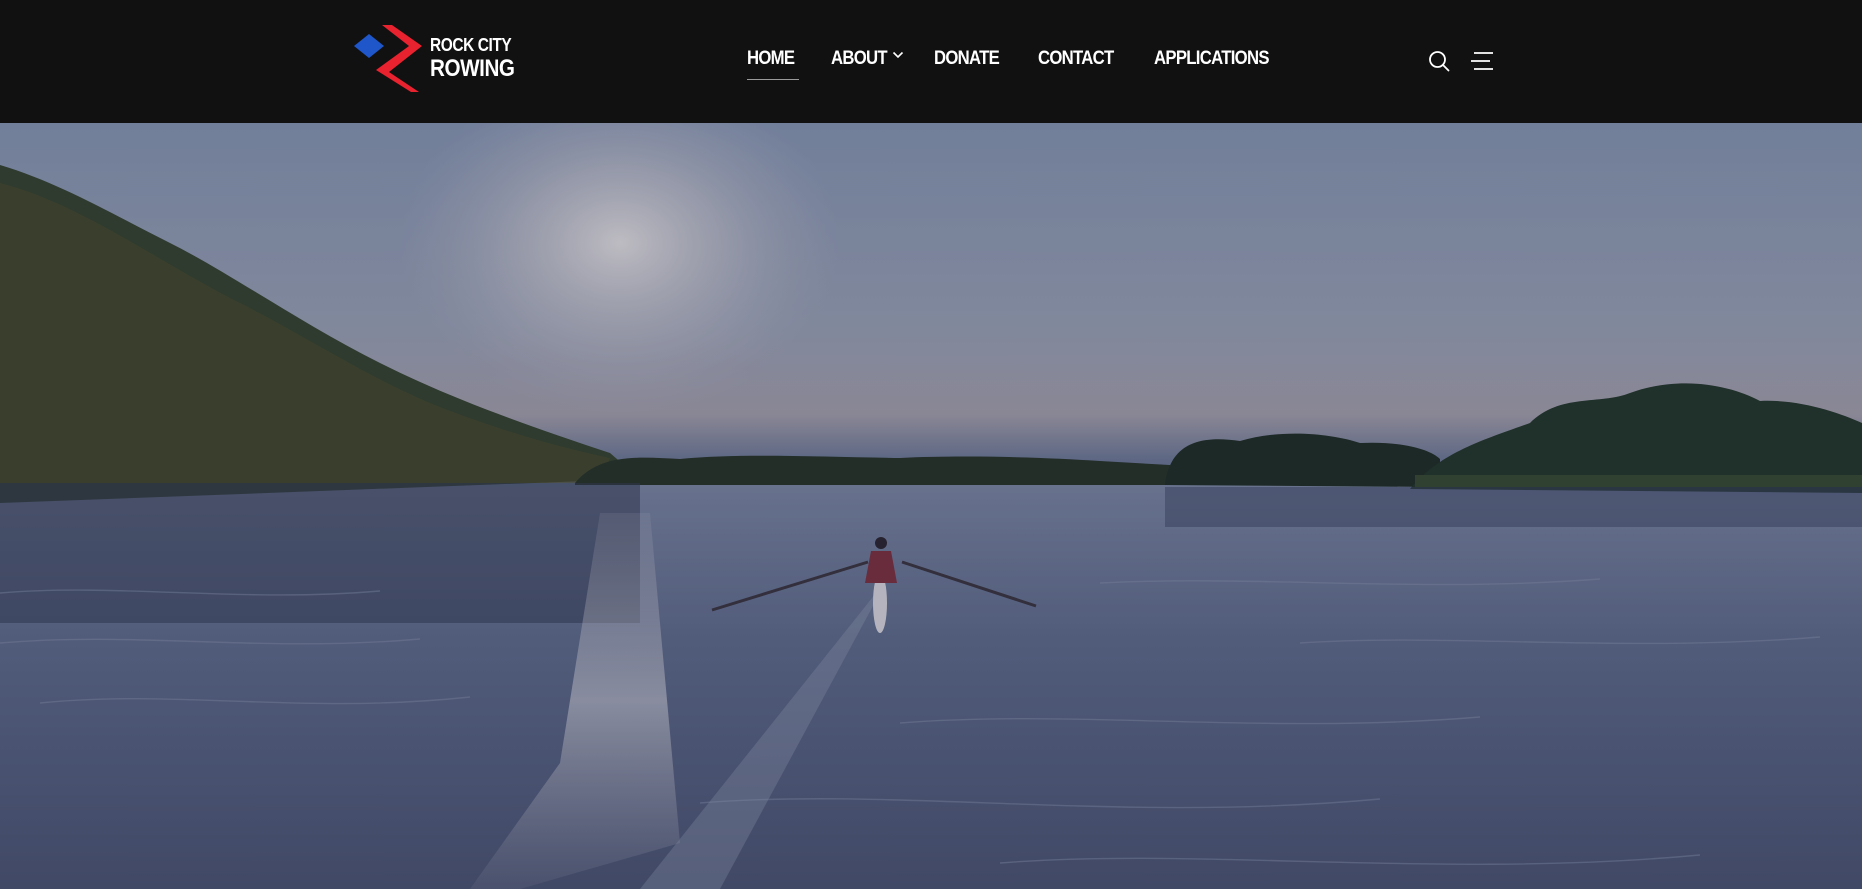 This screenshot has height=889, width=1862. What do you see at coordinates (1482, 61) in the screenshot?
I see `hamburger-menu-icon` at bounding box center [1482, 61].